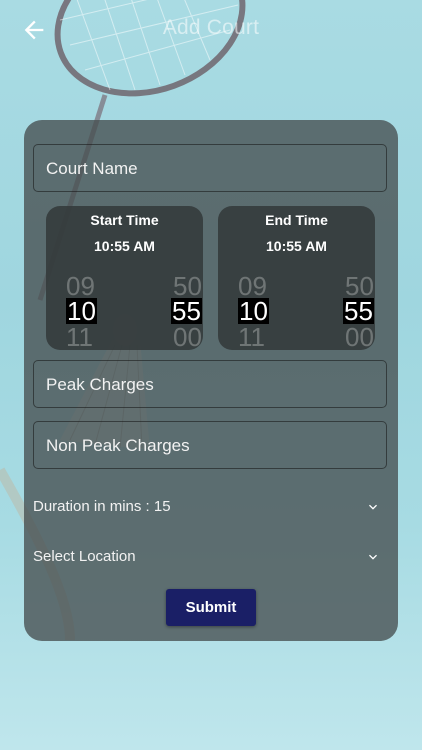 Image resolution: width=422 pixels, height=750 pixels. What do you see at coordinates (296, 278) in the screenshot?
I see `end-time-picker: End Time 10:55 AM 09 10 11 50 55 00` at bounding box center [296, 278].